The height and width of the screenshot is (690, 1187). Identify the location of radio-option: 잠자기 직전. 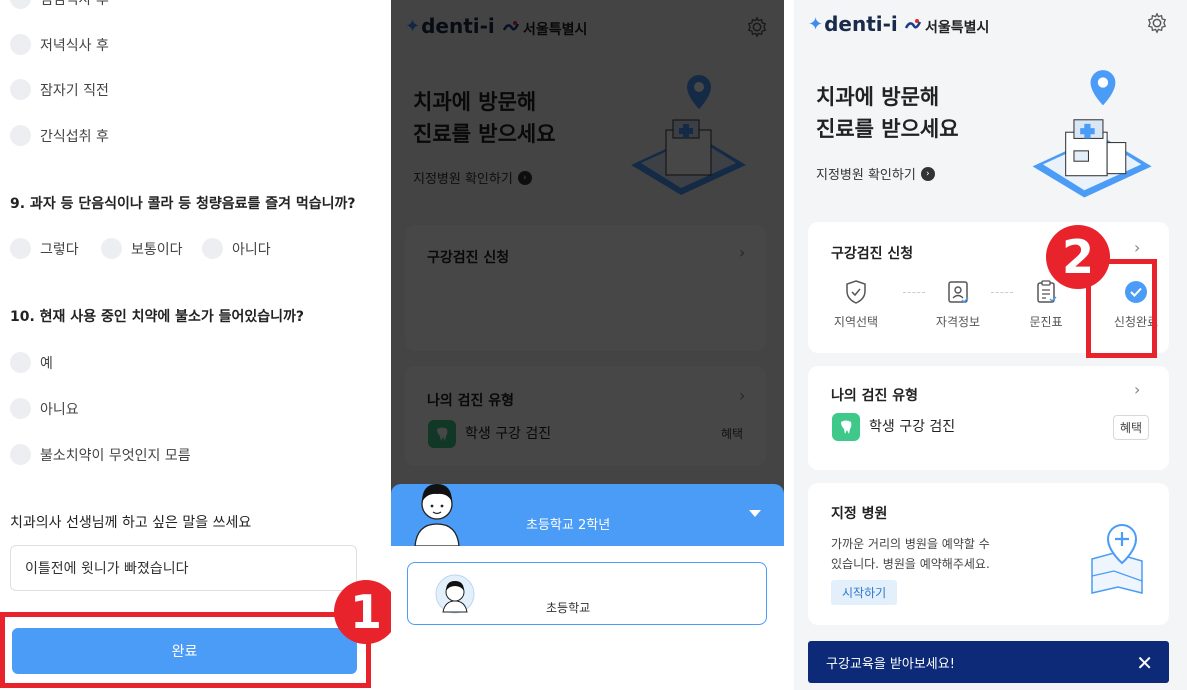
(59, 89).